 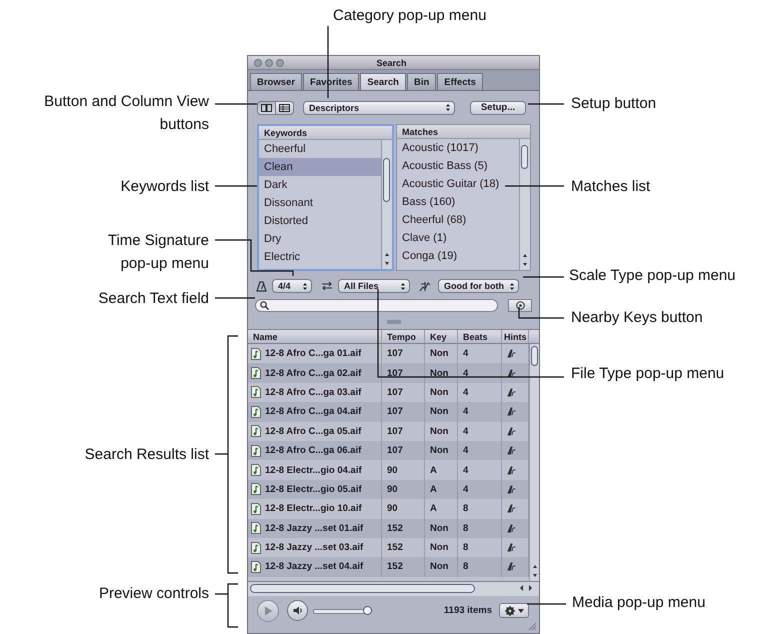 I want to click on column-header: Beats, so click(x=480, y=336).